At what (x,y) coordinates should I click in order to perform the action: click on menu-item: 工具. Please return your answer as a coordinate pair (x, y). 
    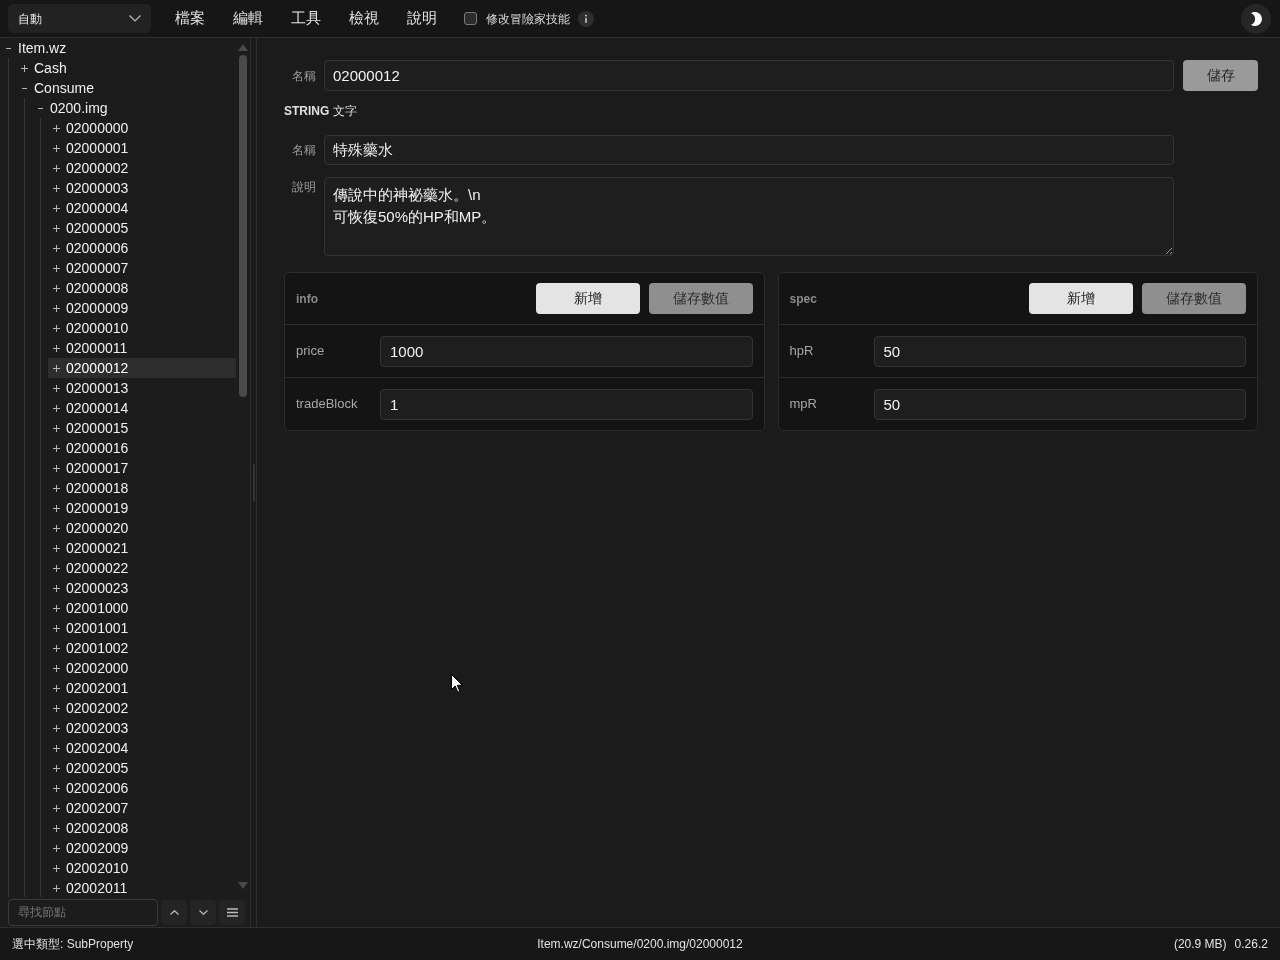
    Looking at the image, I should click on (306, 18).